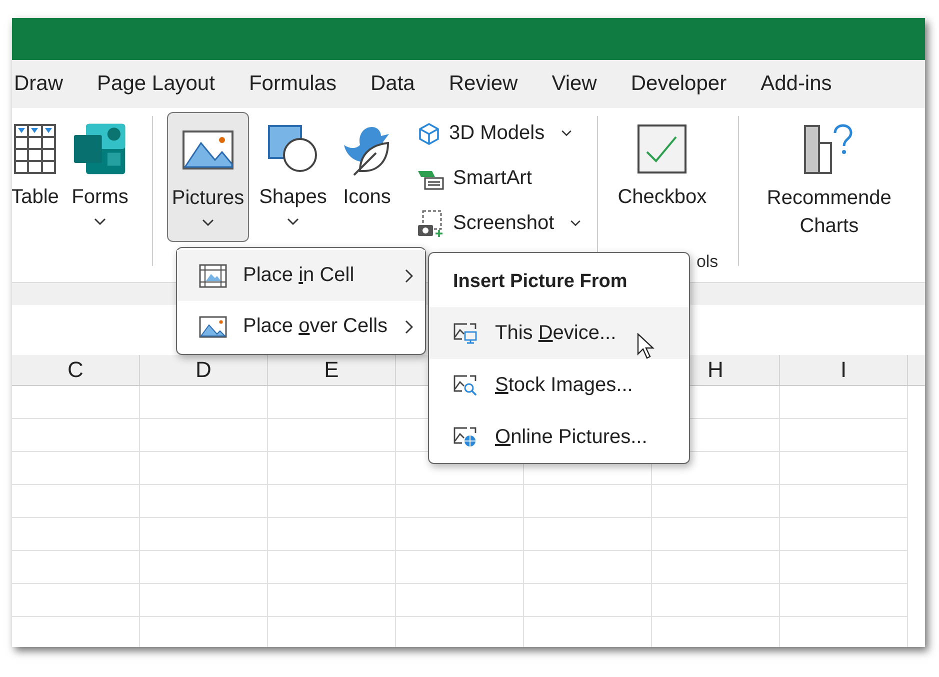  Describe the element at coordinates (829, 212) in the screenshot. I see `recommended-charts-button: Recommende Charts` at that location.